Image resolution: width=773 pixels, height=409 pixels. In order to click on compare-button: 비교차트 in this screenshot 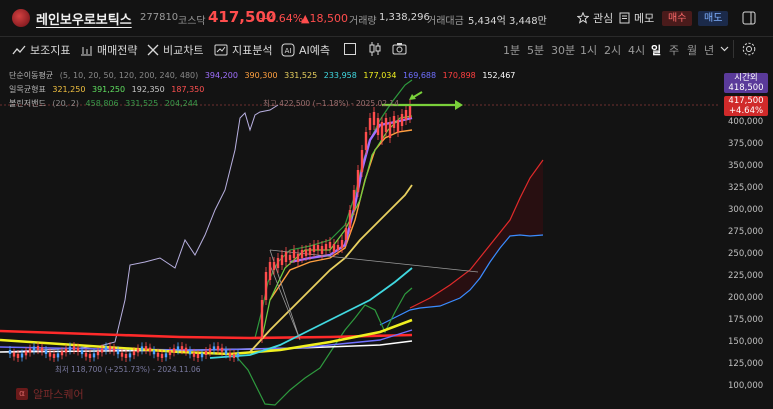, I will do `click(175, 50)`.